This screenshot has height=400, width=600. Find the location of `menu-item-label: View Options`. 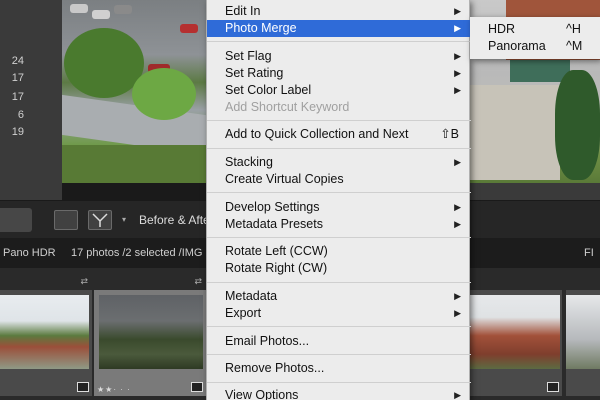

menu-item-label: View Options is located at coordinates (262, 394).